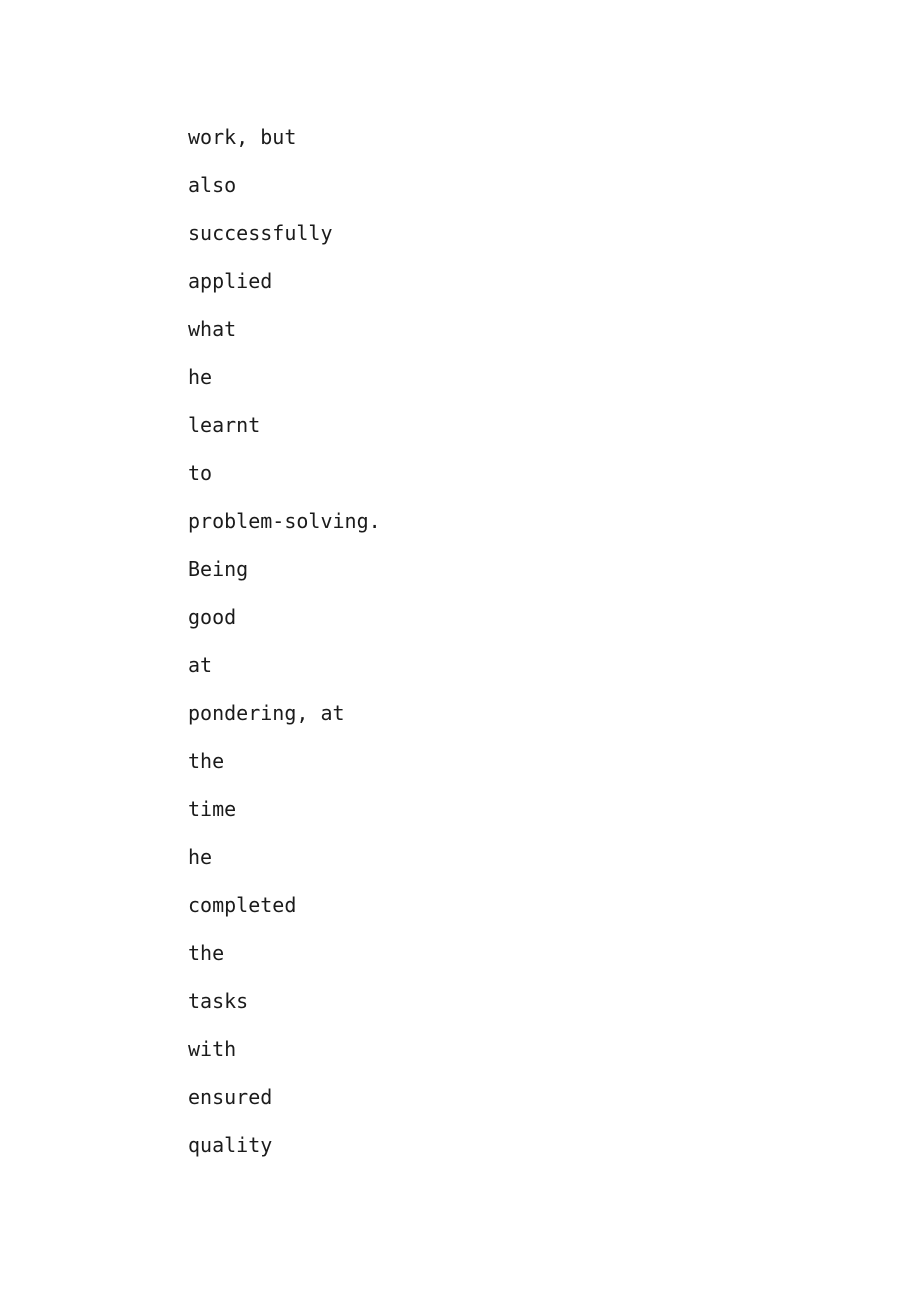 The height and width of the screenshot is (1302, 920). Describe the element at coordinates (212, 185) in the screenshot. I see `text-line: also` at that location.